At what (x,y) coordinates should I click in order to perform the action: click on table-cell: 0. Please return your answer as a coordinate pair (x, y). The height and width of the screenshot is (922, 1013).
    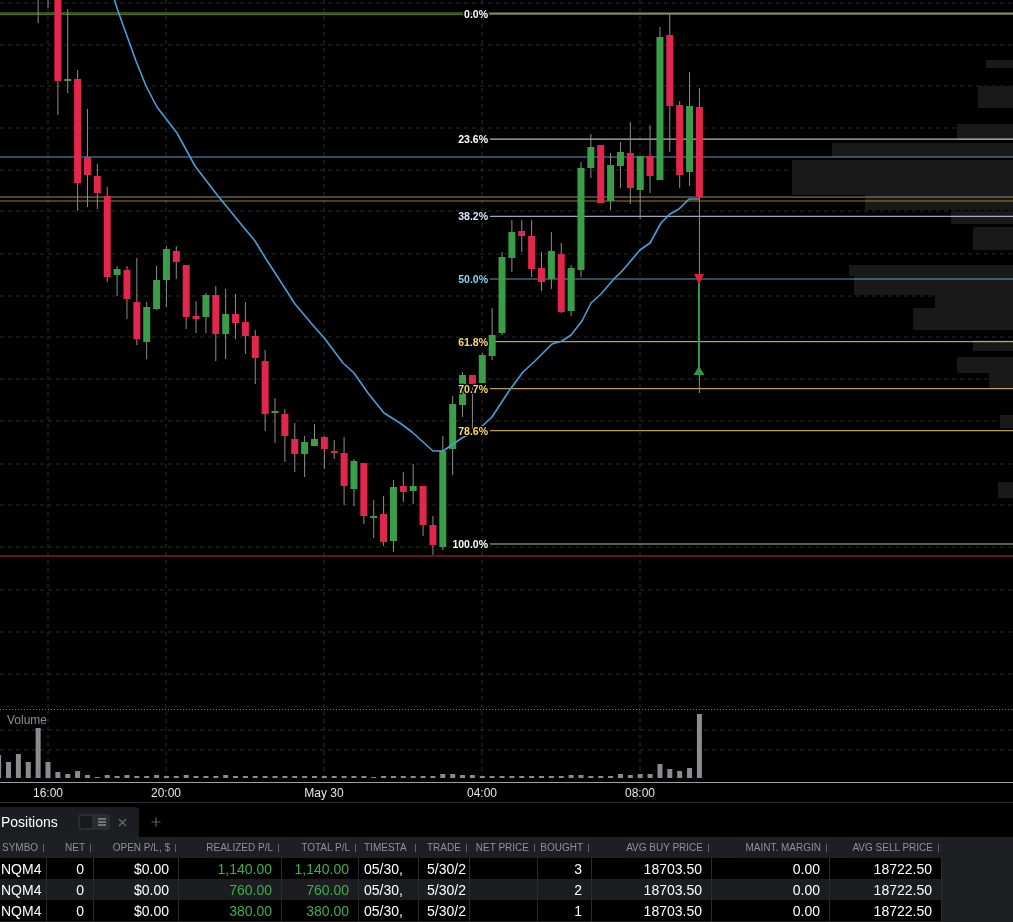
    Looking at the image, I should click on (70, 910).